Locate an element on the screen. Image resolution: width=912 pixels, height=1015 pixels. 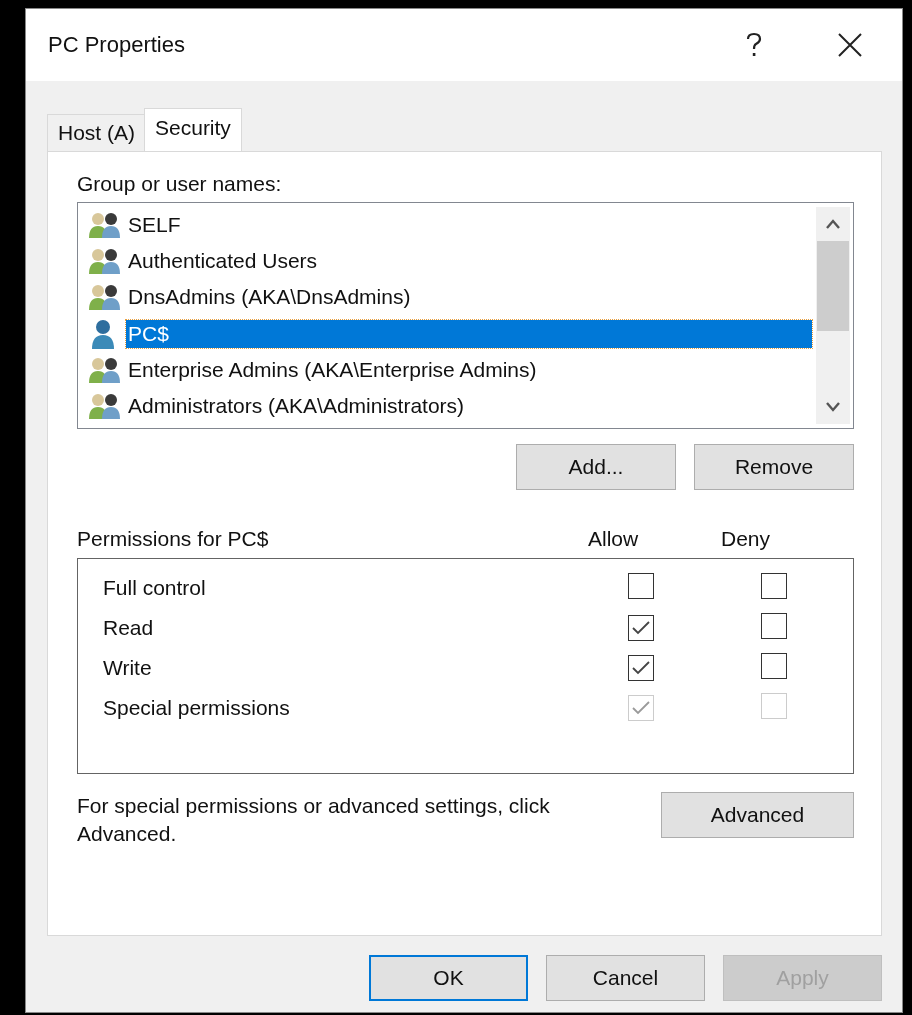
window-title: PC Properties is located at coordinates (117, 45).